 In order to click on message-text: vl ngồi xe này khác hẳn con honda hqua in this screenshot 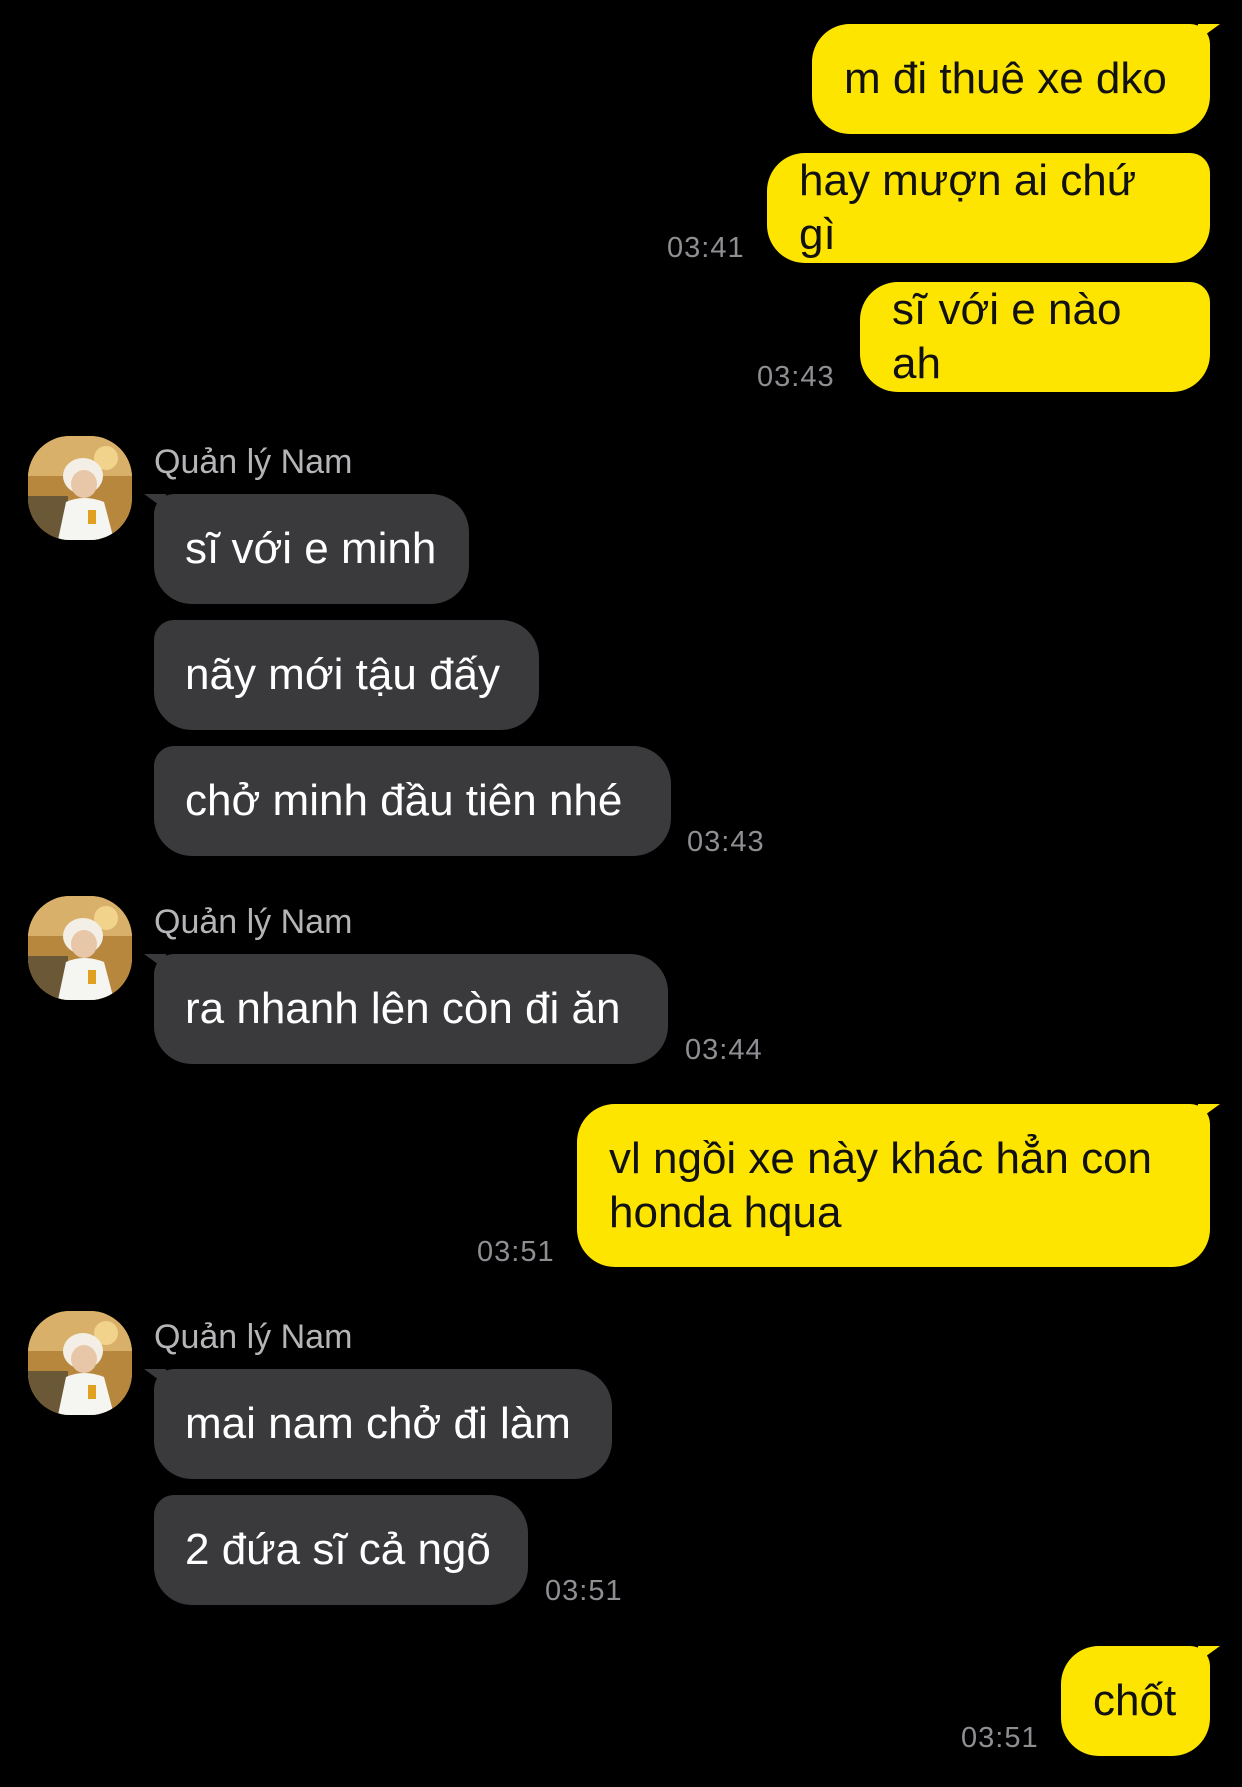, I will do `click(881, 1185)`.